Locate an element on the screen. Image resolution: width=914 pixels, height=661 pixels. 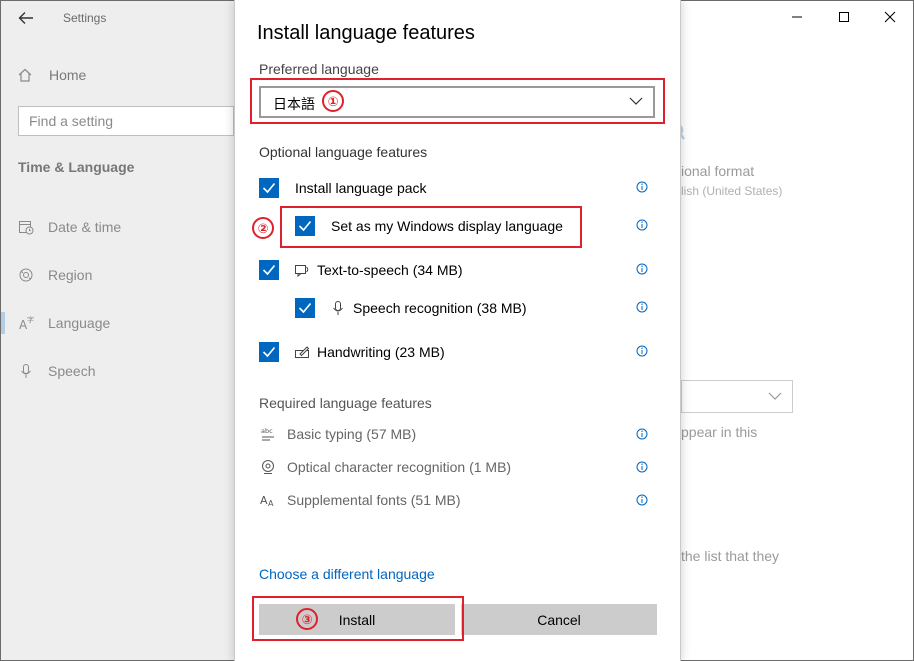
option-text-to-speech: Text-to-speech (34 MB) is located at coordinates (361, 270).